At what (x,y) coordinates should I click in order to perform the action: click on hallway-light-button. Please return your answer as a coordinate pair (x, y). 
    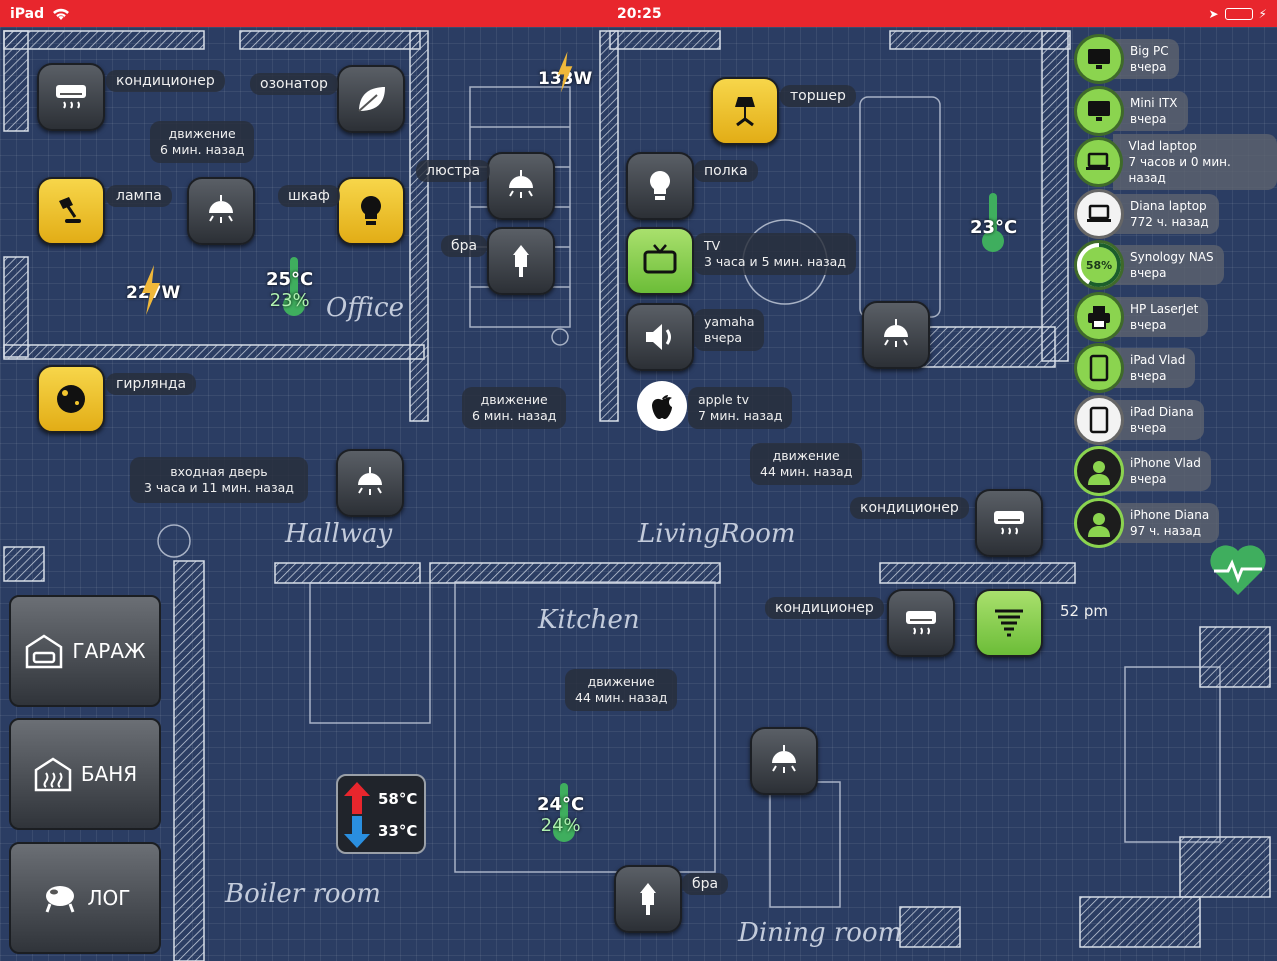
    Looking at the image, I should click on (370, 483).